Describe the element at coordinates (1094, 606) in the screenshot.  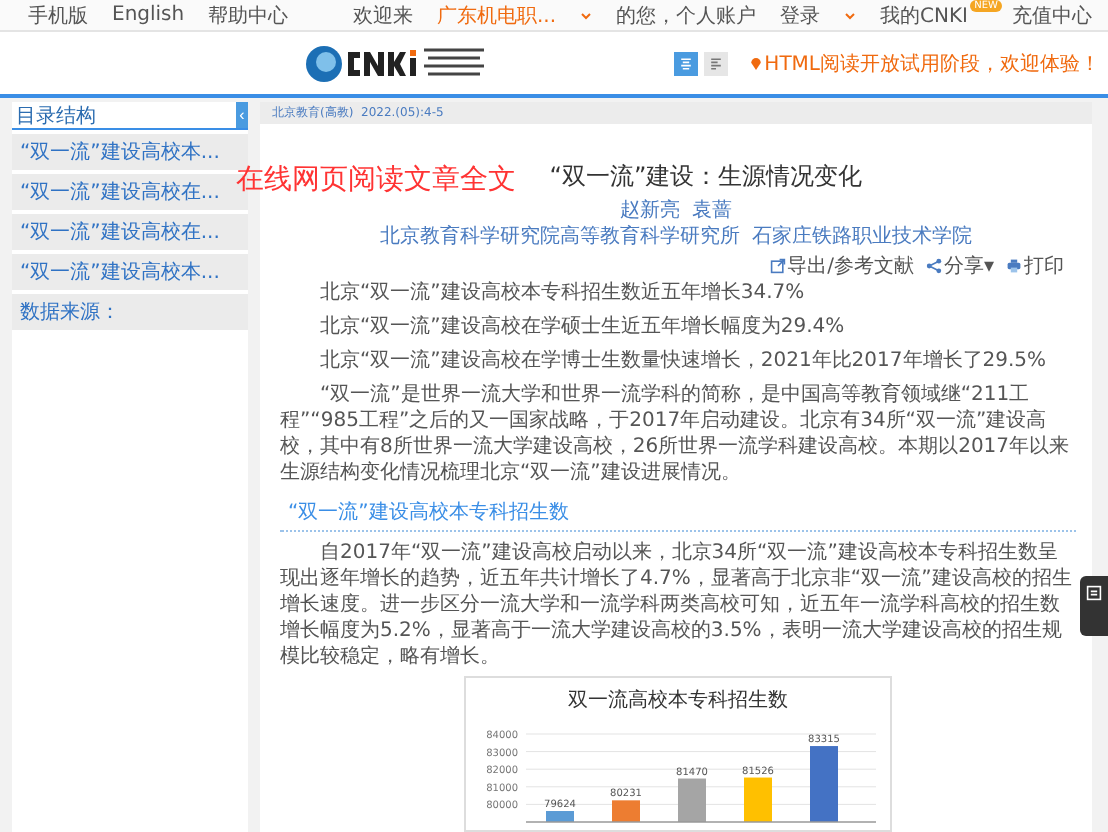
I see `side-panel-tab` at that location.